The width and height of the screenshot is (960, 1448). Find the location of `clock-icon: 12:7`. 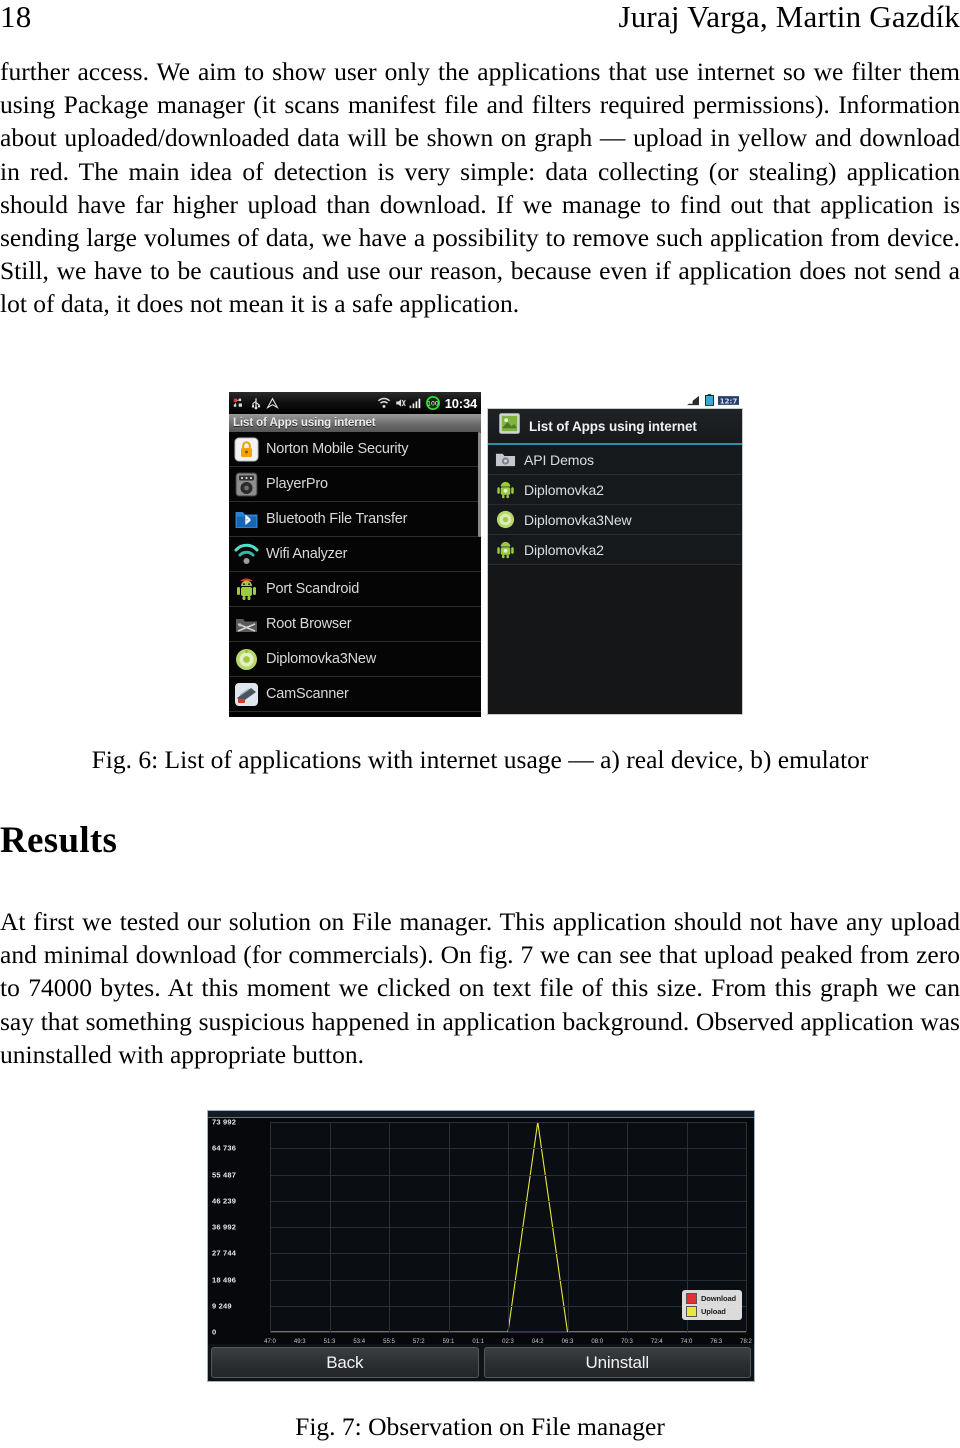

clock-icon: 12:7 is located at coordinates (728, 400).